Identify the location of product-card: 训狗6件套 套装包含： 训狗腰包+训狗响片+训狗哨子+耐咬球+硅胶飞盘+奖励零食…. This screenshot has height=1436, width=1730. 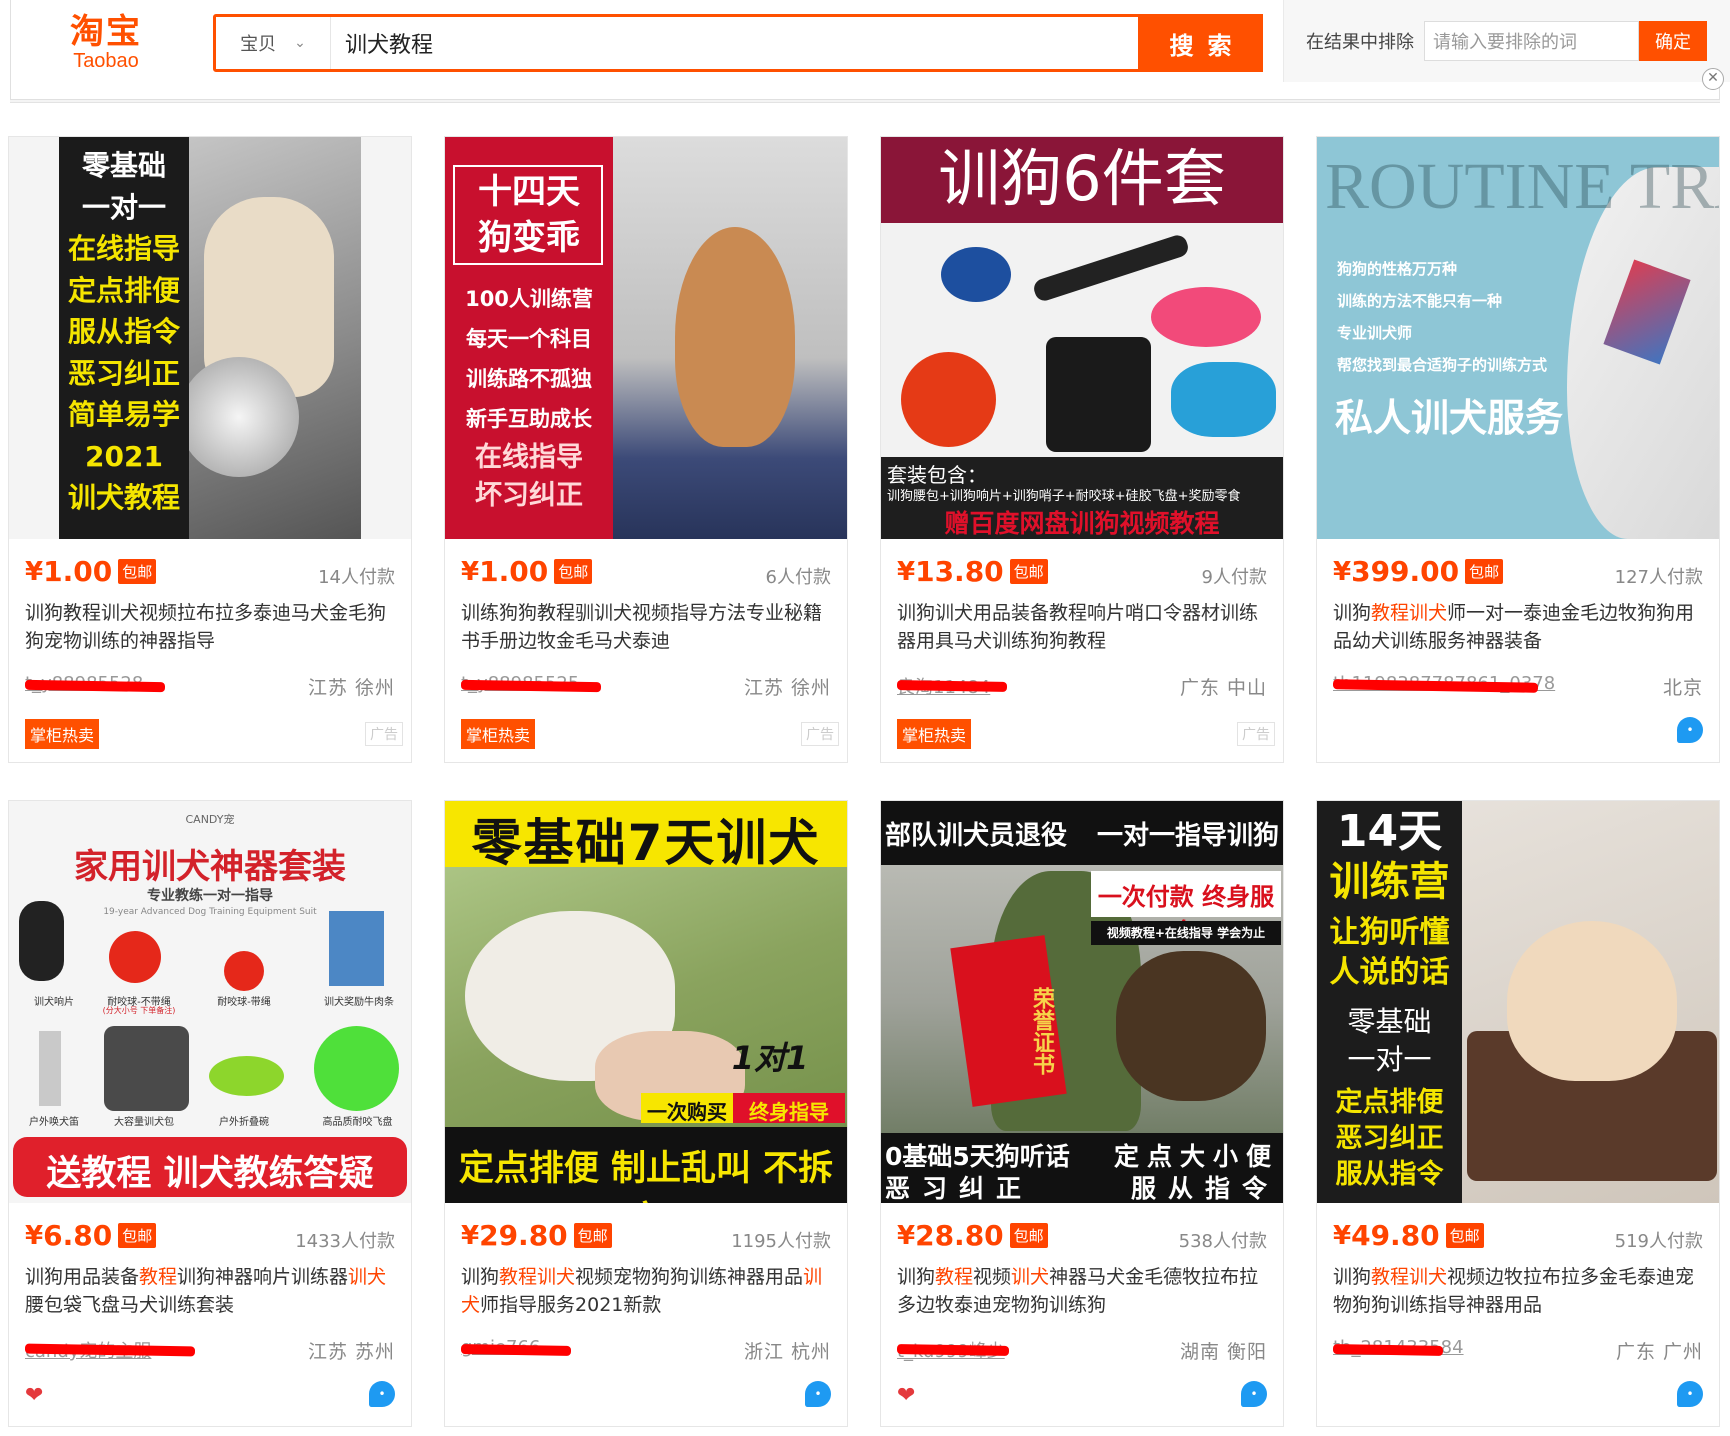
(1082, 449).